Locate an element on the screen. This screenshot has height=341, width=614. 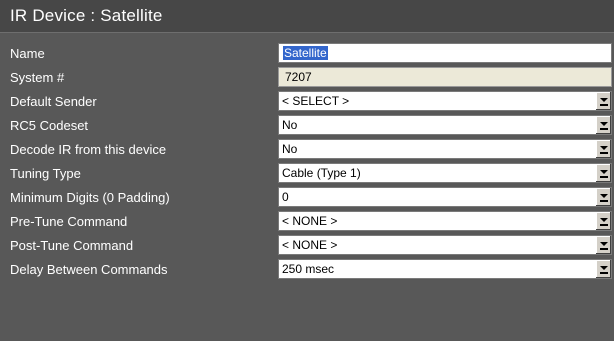
decode-ir-dropdown-button is located at coordinates (603, 149).